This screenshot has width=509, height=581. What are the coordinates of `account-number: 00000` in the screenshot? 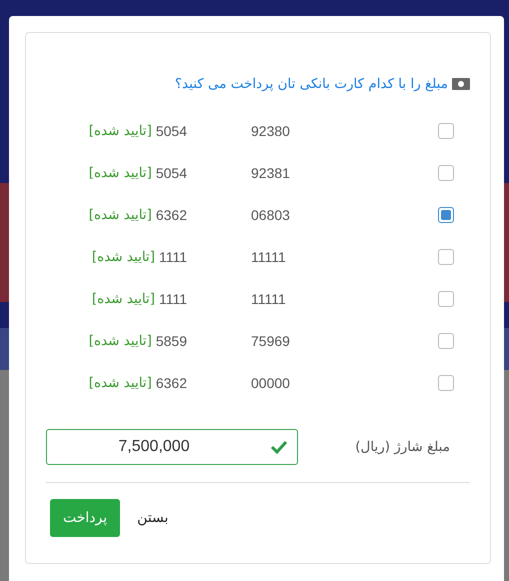 It's located at (271, 383).